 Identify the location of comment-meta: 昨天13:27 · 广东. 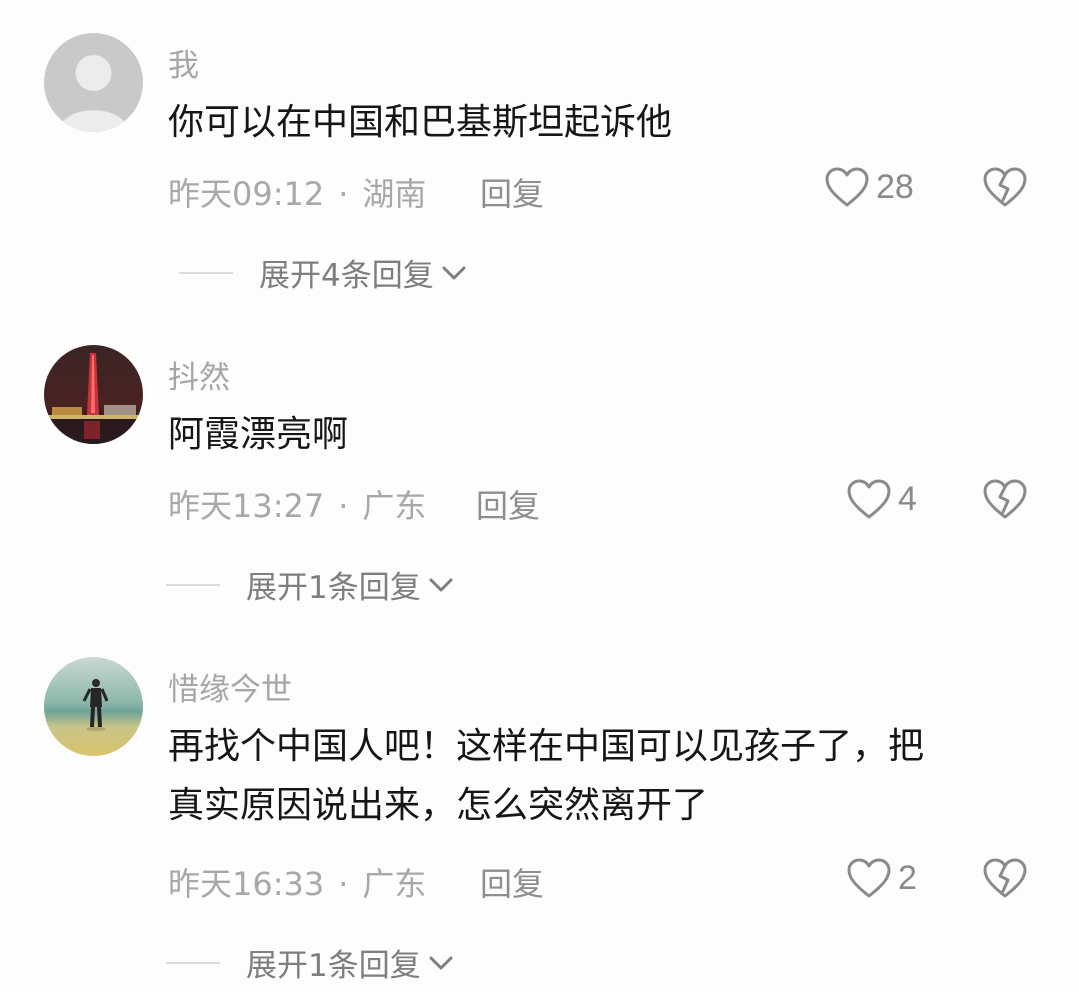
(297, 504).